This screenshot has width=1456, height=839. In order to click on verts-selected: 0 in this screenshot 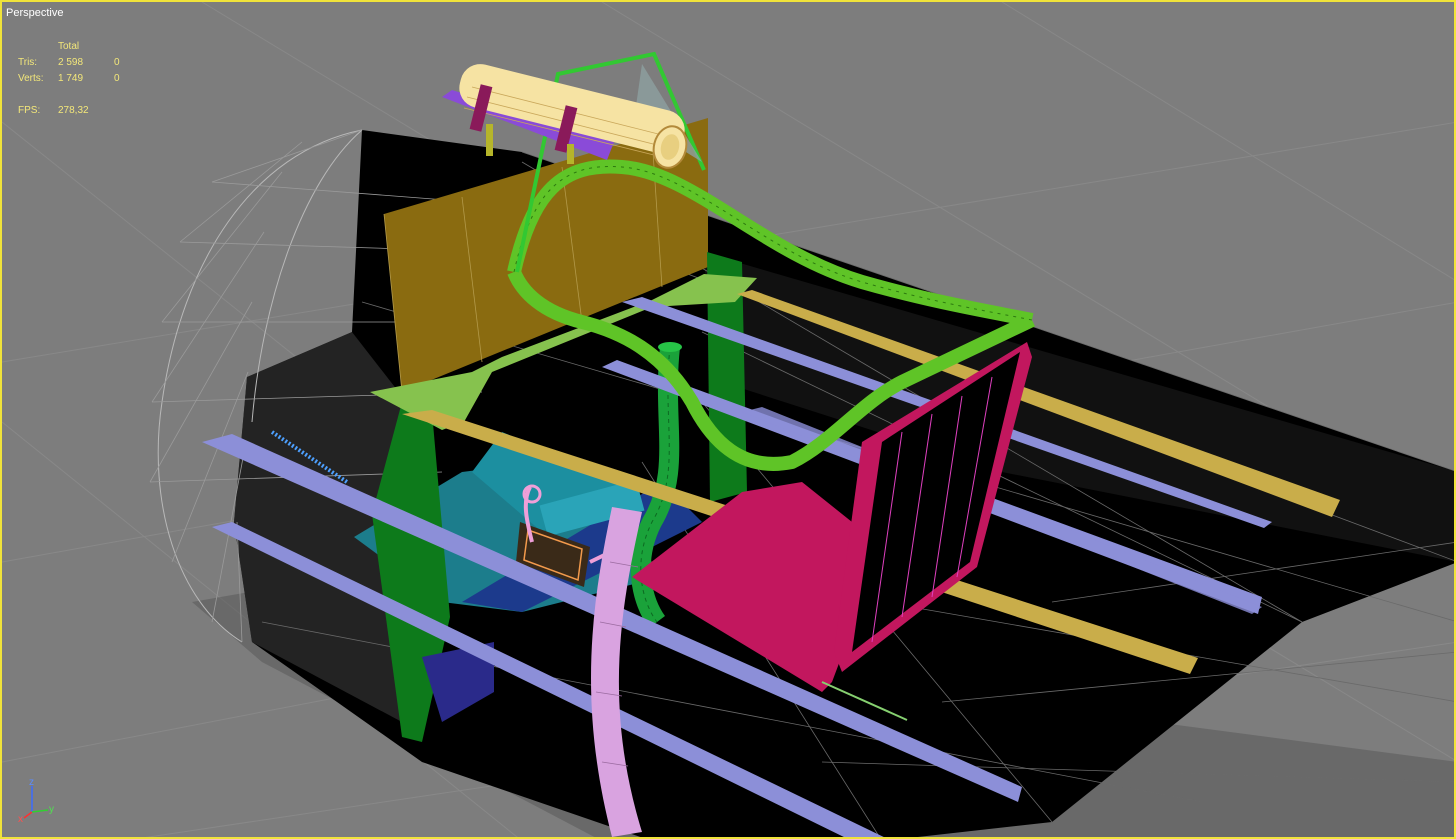, I will do `click(117, 78)`.